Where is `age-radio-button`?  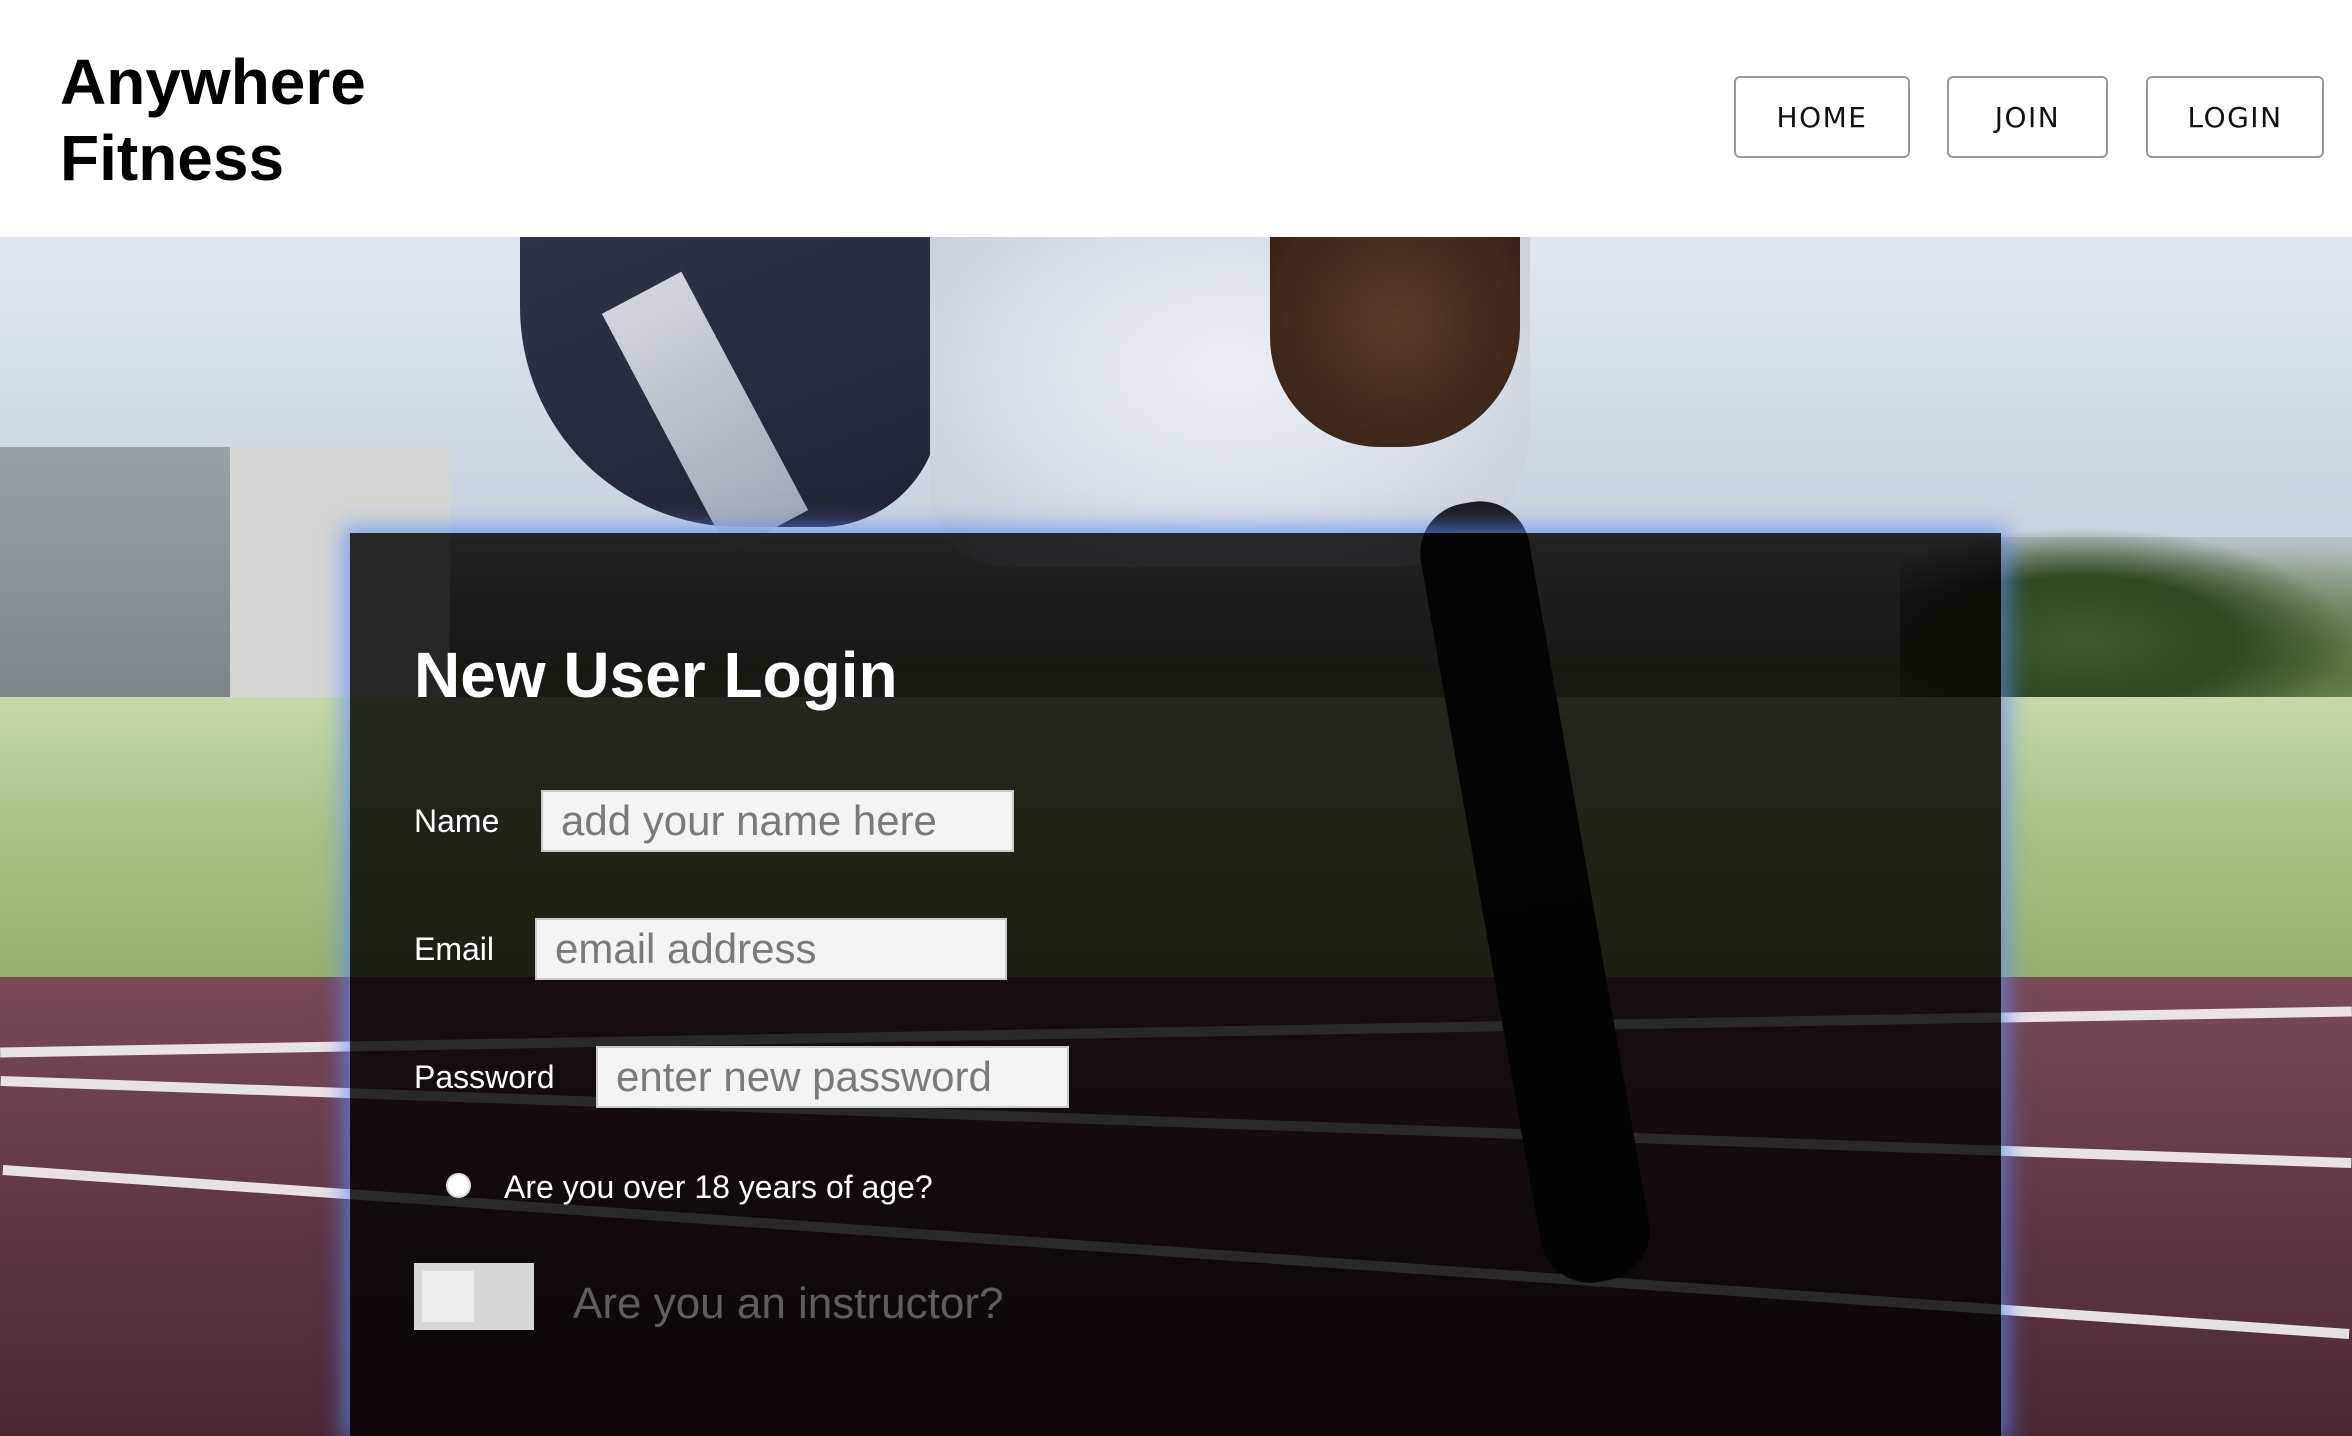
age-radio-button is located at coordinates (458, 1185).